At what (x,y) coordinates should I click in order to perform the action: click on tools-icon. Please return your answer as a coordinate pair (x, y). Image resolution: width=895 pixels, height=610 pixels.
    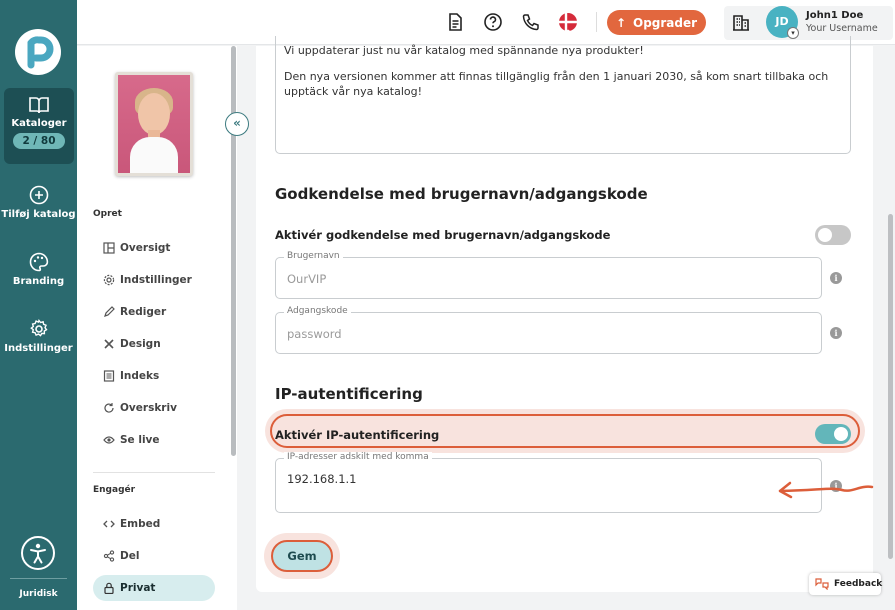
    Looking at the image, I should click on (109, 344).